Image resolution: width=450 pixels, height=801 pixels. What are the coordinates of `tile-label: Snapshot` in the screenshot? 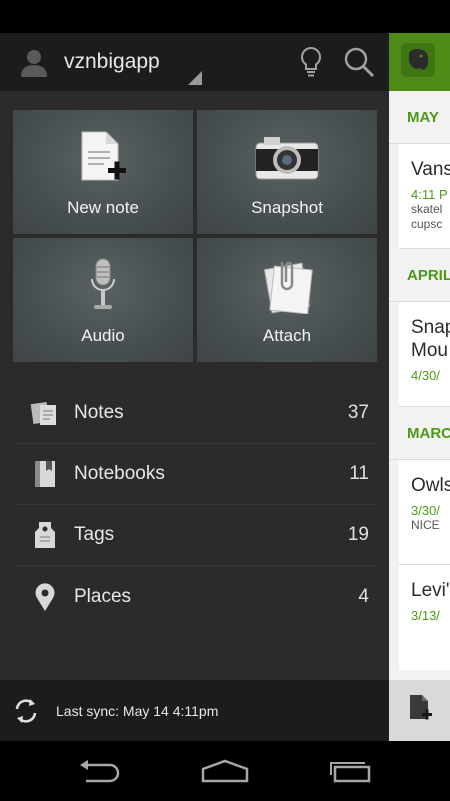 It's located at (287, 207).